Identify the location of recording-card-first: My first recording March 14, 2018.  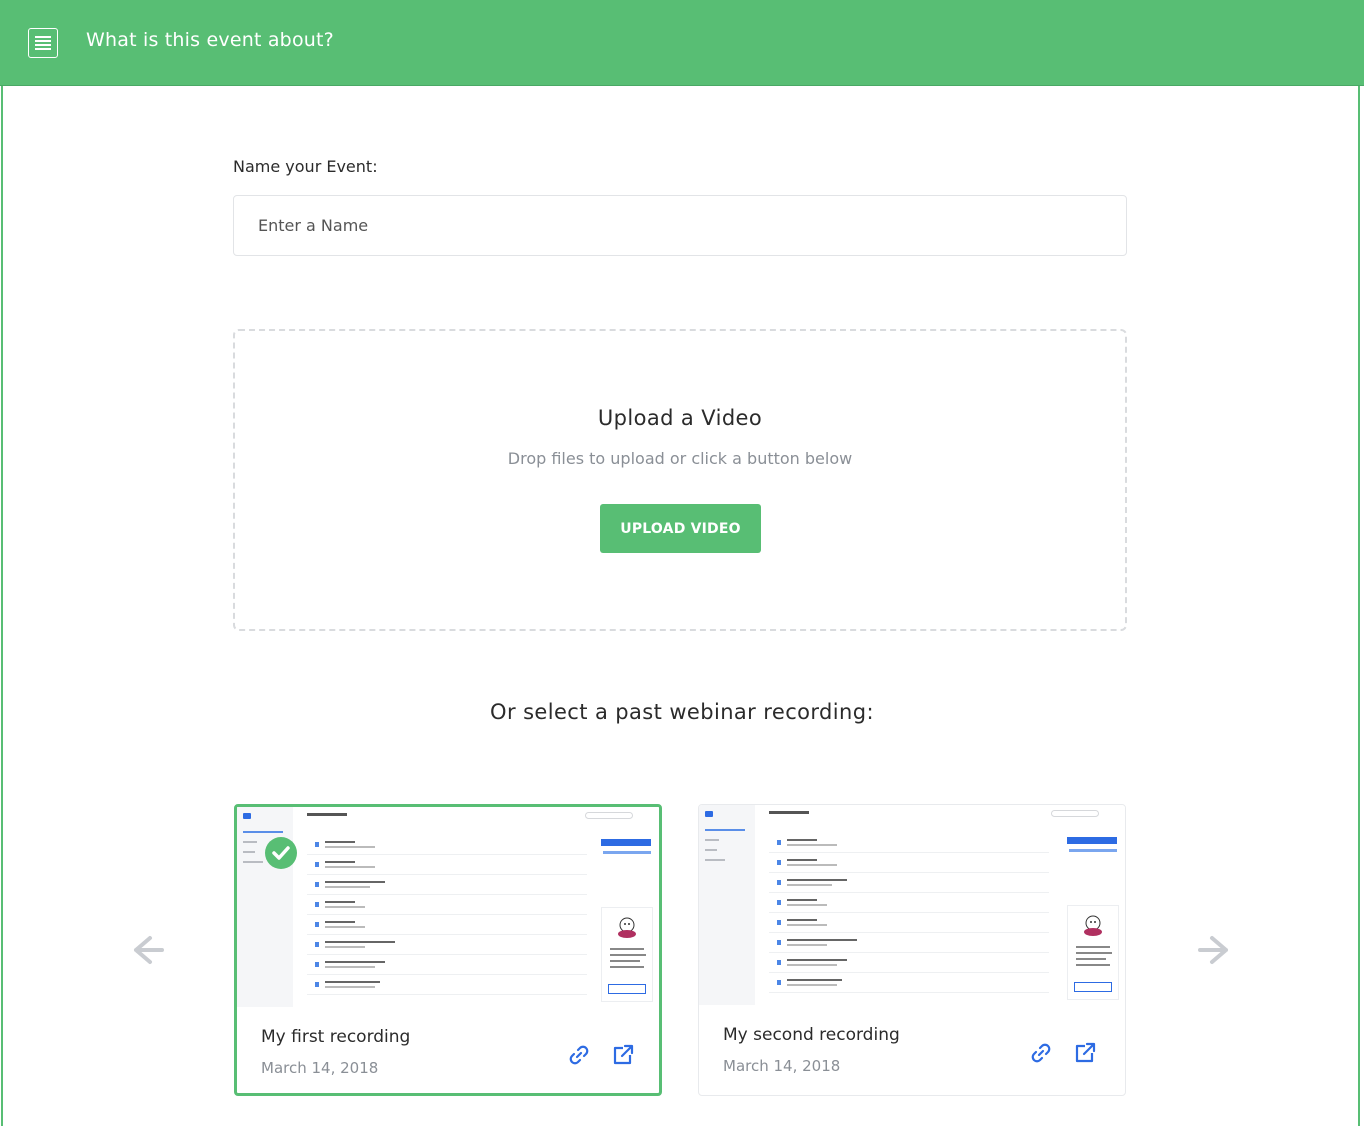
(448, 950).